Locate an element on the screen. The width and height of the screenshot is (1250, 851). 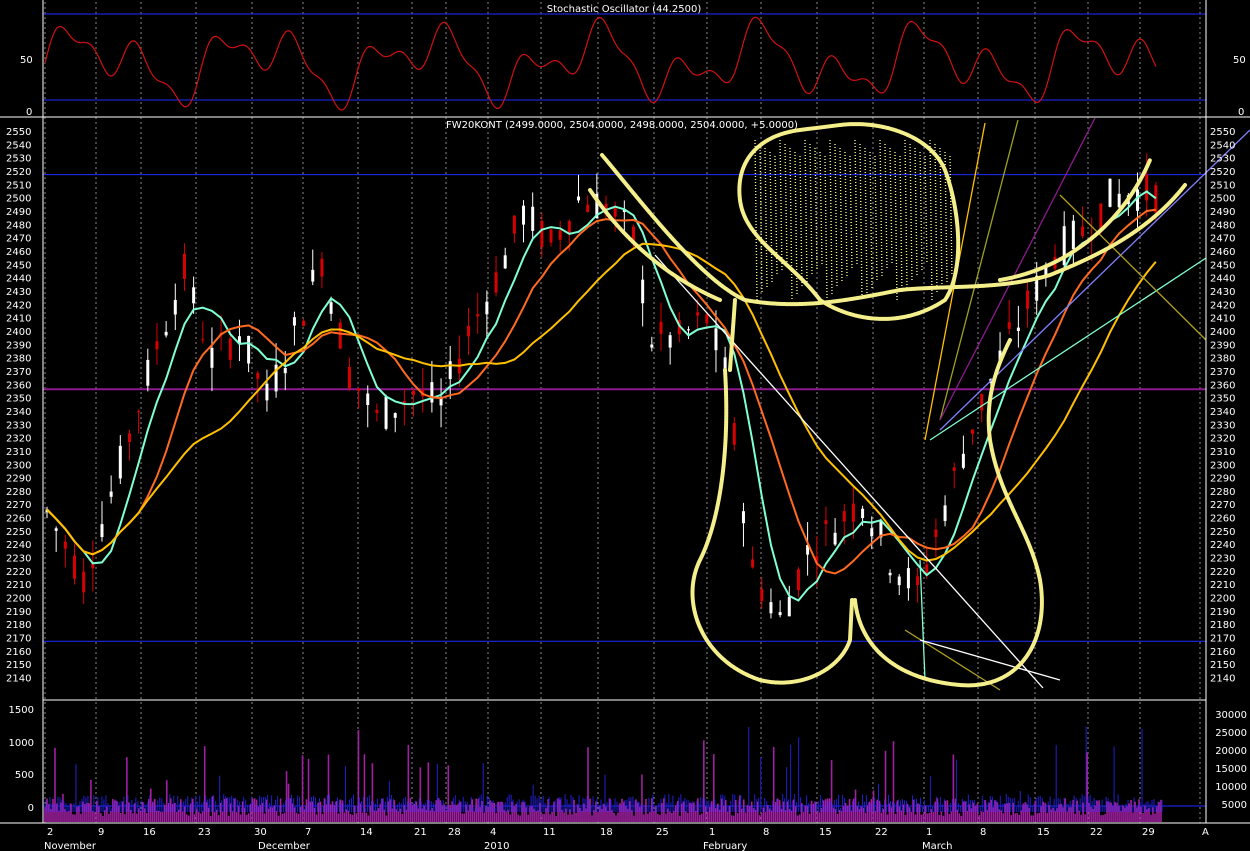
price-tick-left: 2350 is located at coordinates (18, 399).